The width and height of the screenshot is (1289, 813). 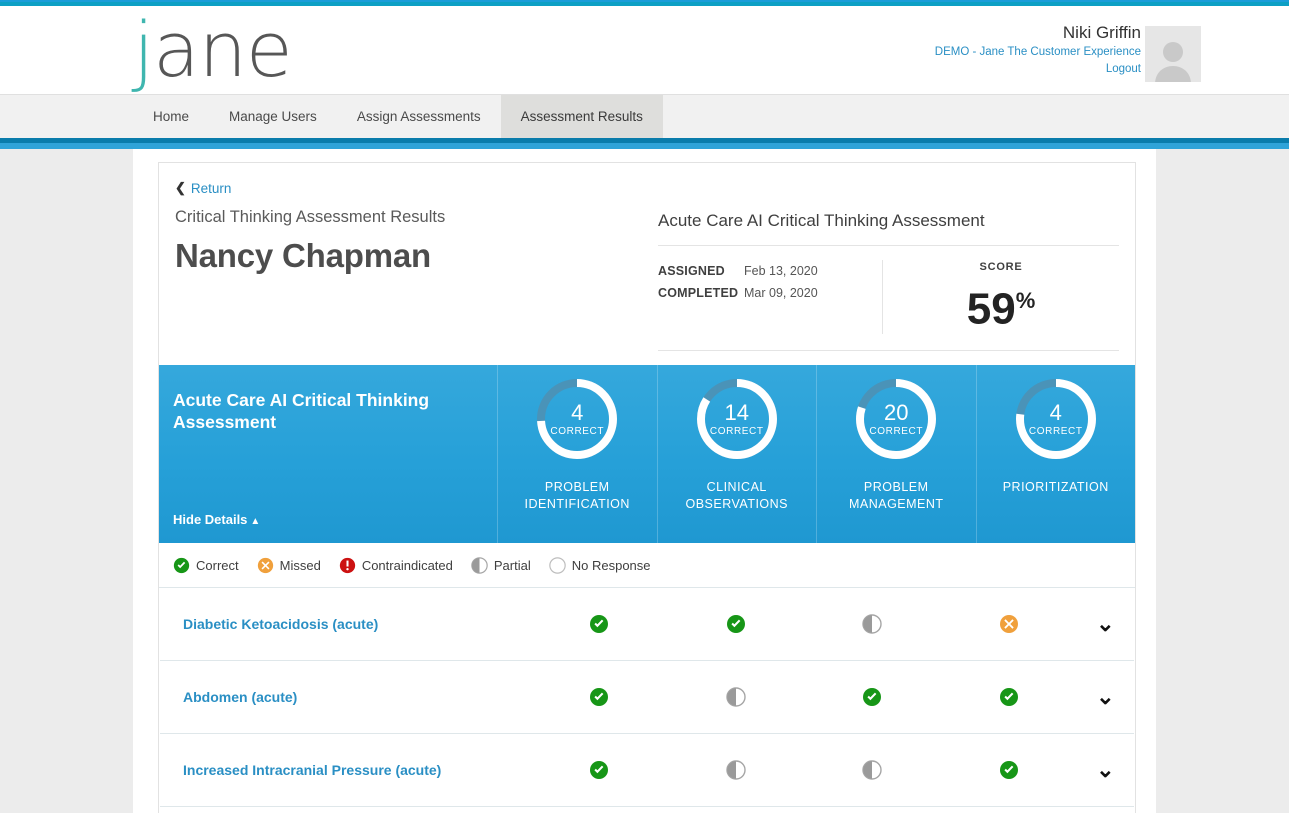 I want to click on donut-cell-prioritization: 4 CORRECT PRIORITIZATION, so click(x=1055, y=454).